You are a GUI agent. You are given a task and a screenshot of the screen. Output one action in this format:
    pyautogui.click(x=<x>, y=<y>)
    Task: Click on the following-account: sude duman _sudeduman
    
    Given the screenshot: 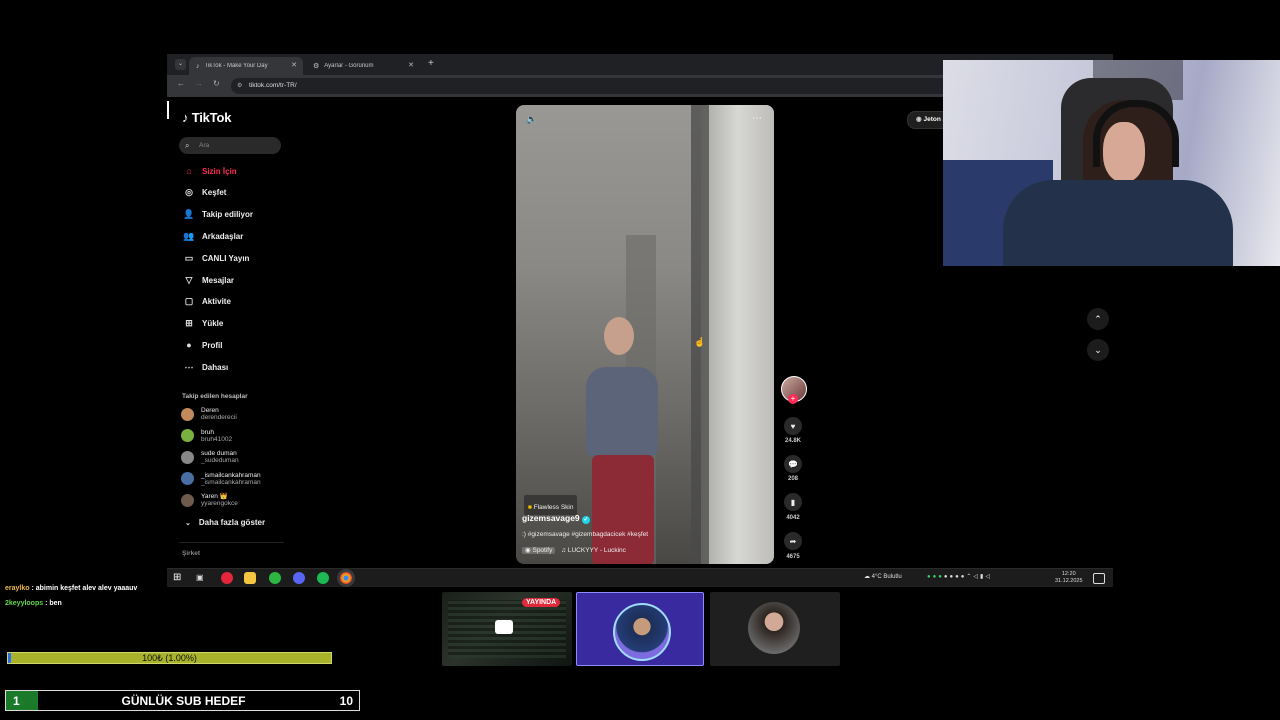 What is the action you would take?
    pyautogui.click(x=210, y=457)
    